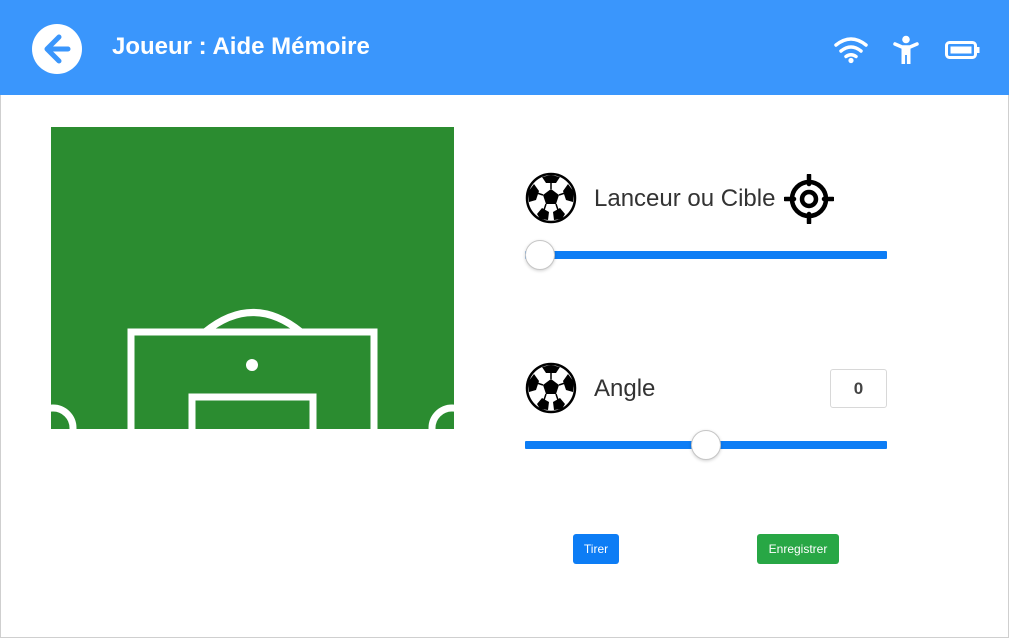 This screenshot has width=1009, height=638. I want to click on angle-slider-thumb, so click(706, 445).